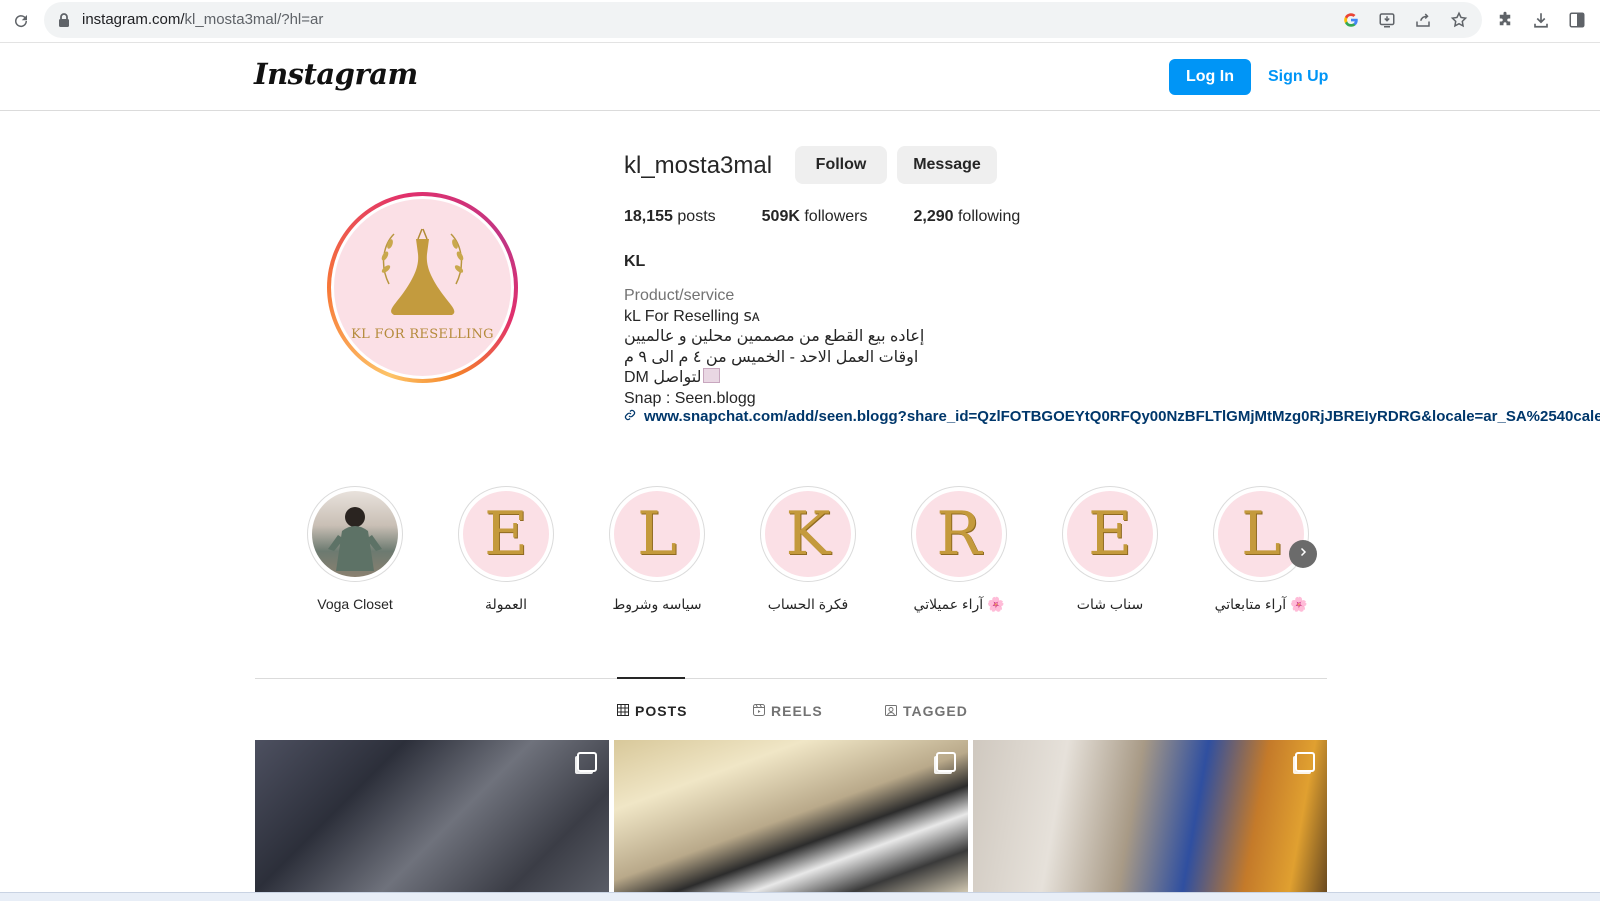 Image resolution: width=1600 pixels, height=901 pixels. I want to click on followers-stat: 509K followers, so click(815, 217).